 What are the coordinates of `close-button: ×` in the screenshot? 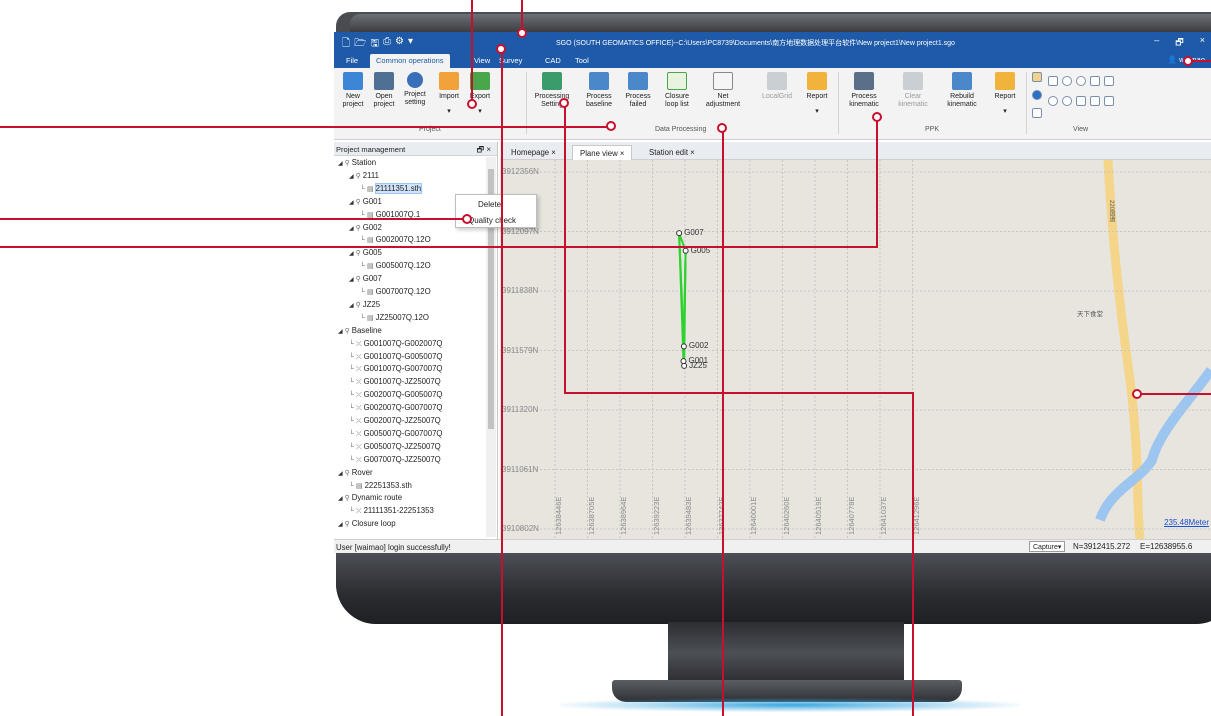 It's located at (1202, 43).